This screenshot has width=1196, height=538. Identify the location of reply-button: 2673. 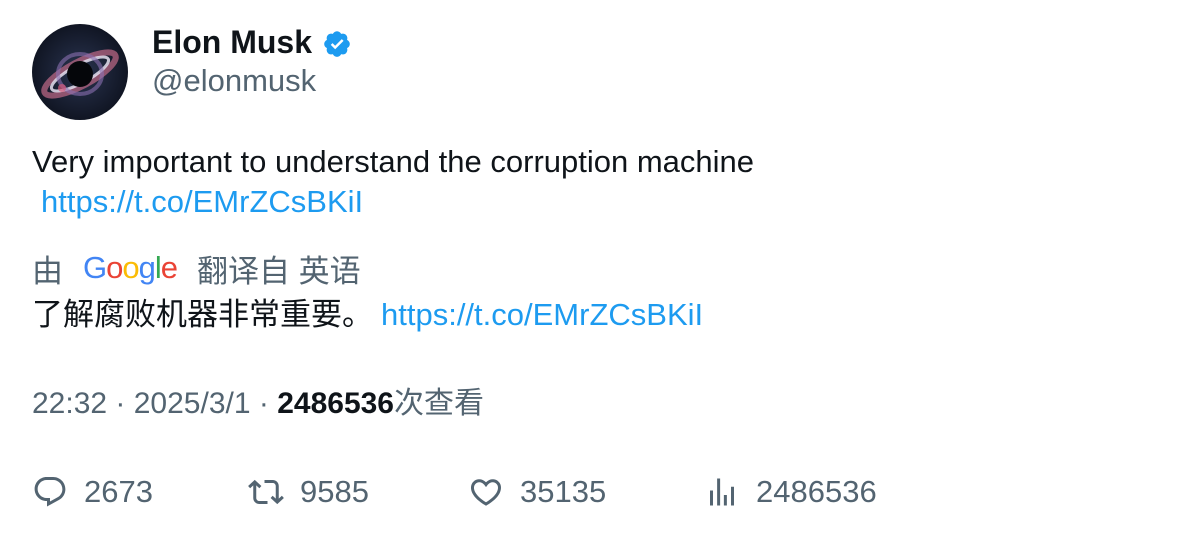
(92, 492).